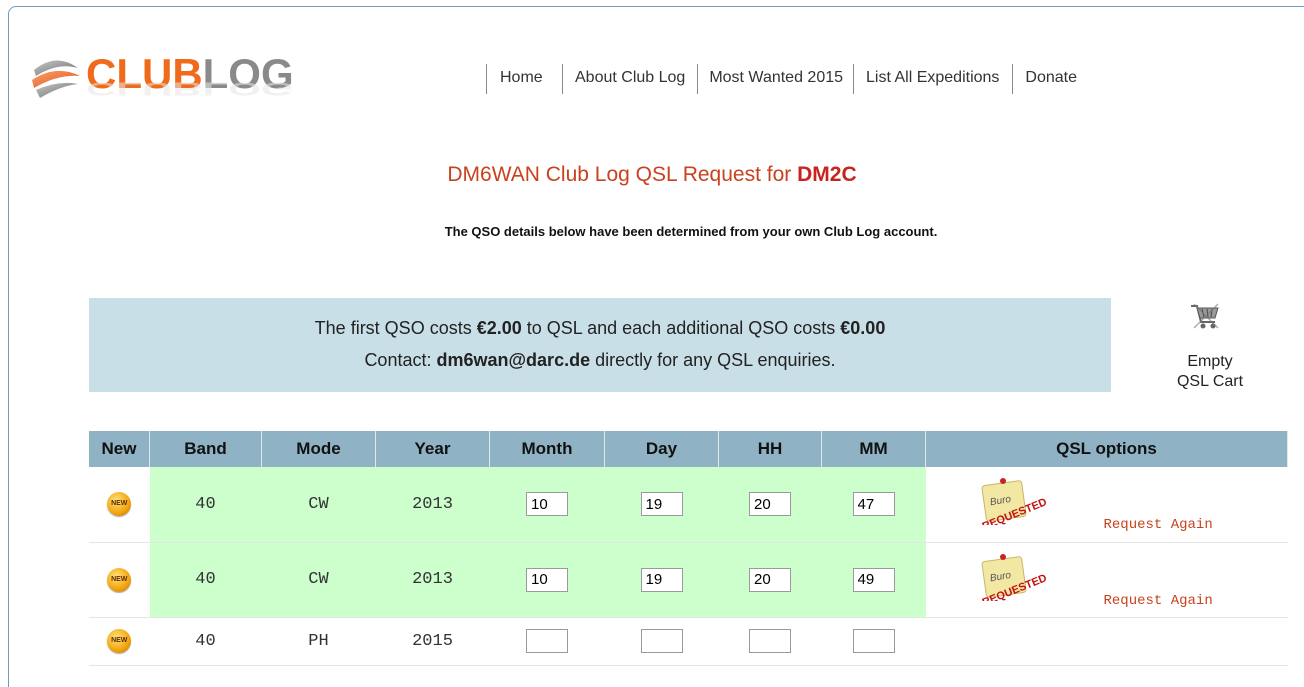  I want to click on nav-about-club-log: About Club Log, so click(629, 79).